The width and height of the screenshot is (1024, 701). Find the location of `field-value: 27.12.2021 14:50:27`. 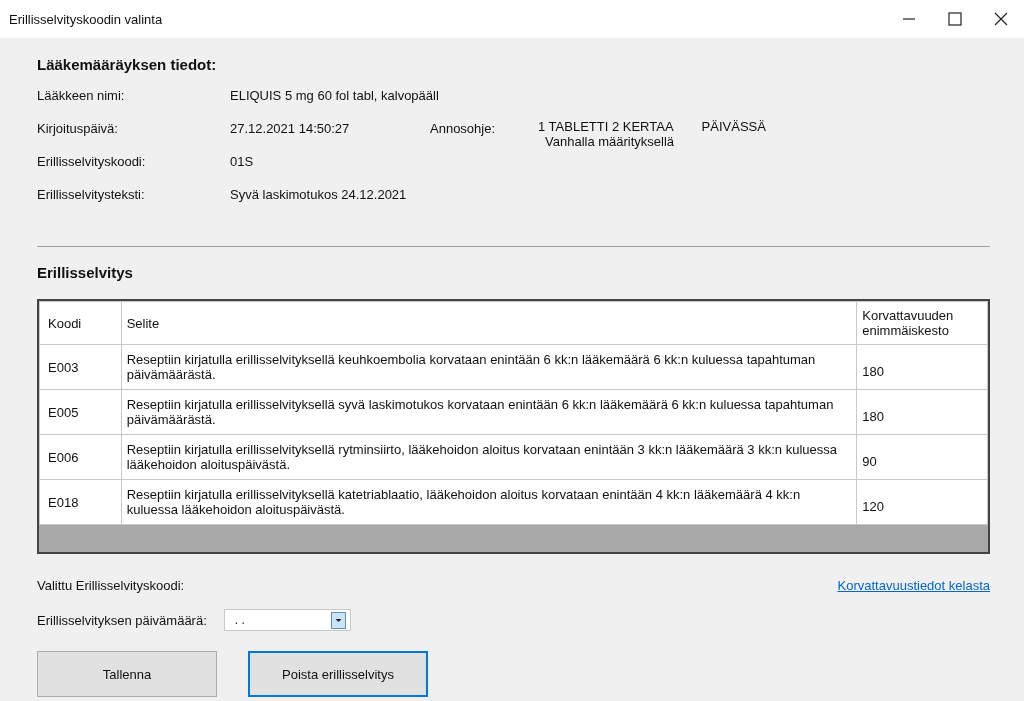

field-value: 27.12.2021 14:50:27 is located at coordinates (290, 128).